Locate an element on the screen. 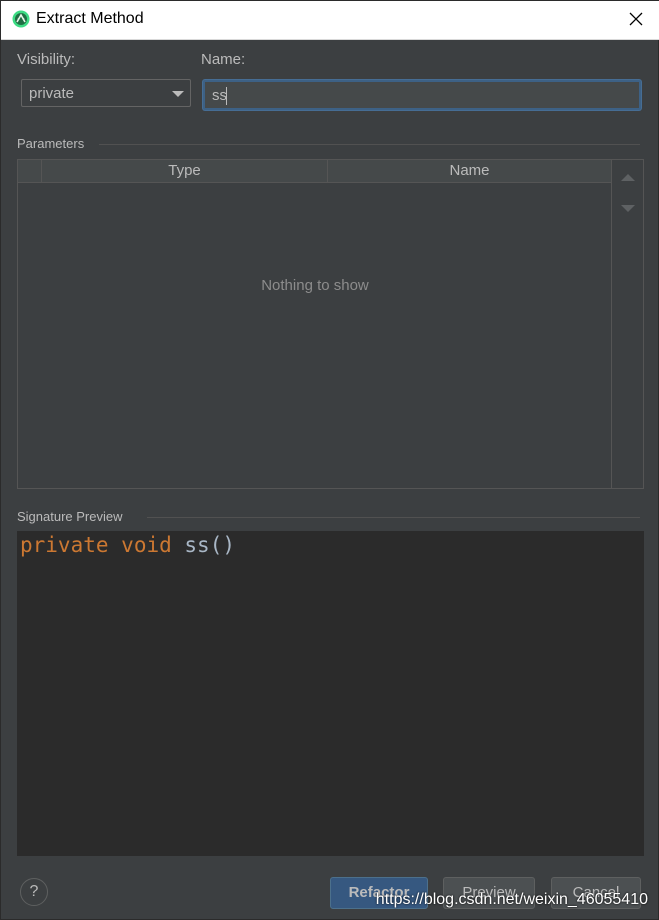 This screenshot has height=920, width=659. table-header: Type Name is located at coordinates (315, 171).